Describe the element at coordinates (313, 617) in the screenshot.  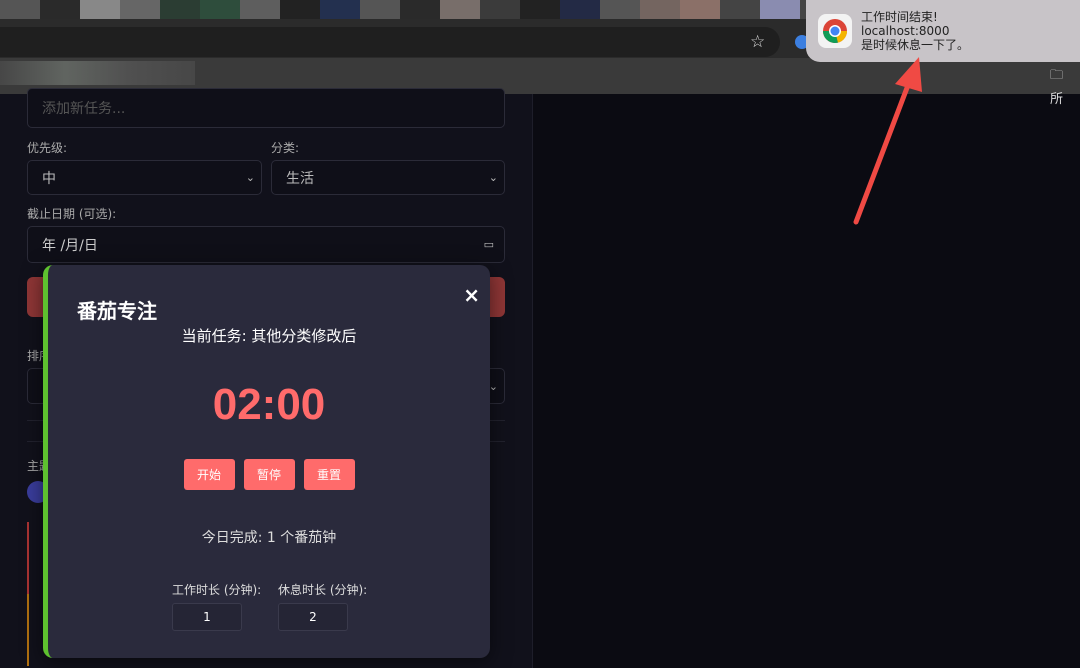
I see `break-duration-input: 2` at that location.